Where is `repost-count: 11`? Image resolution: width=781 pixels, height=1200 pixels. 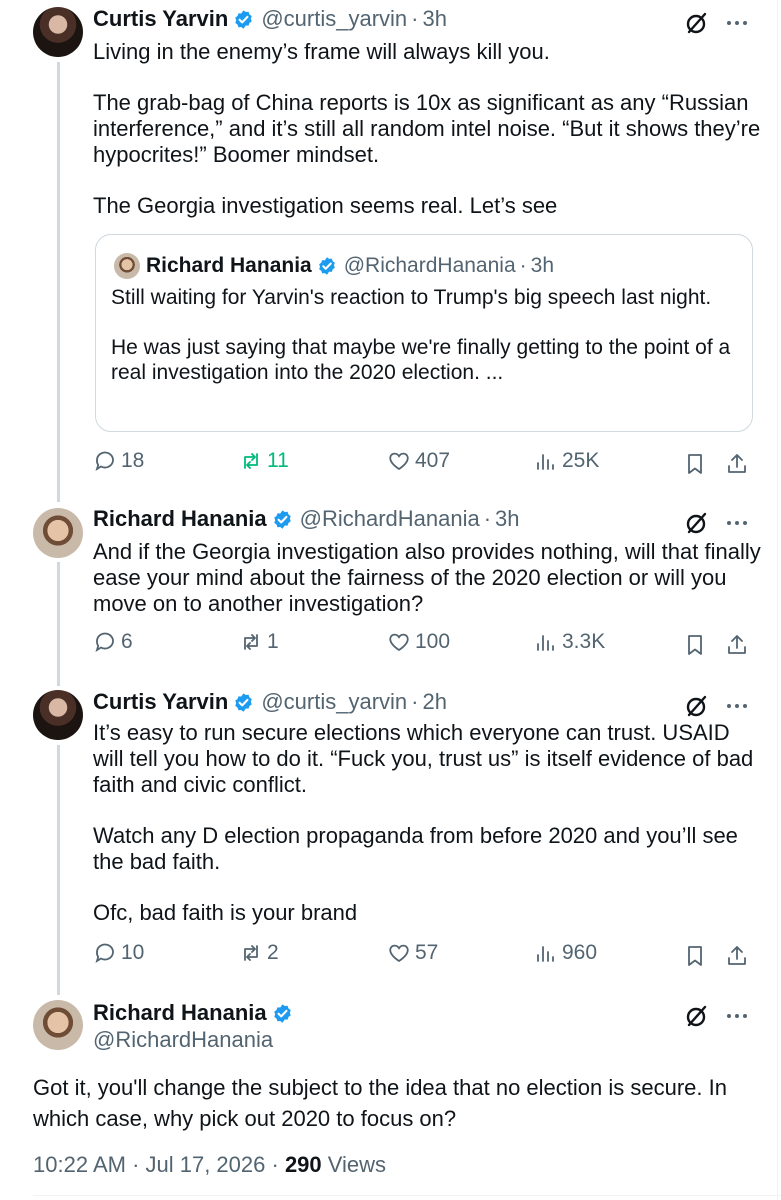 repost-count: 11 is located at coordinates (278, 460).